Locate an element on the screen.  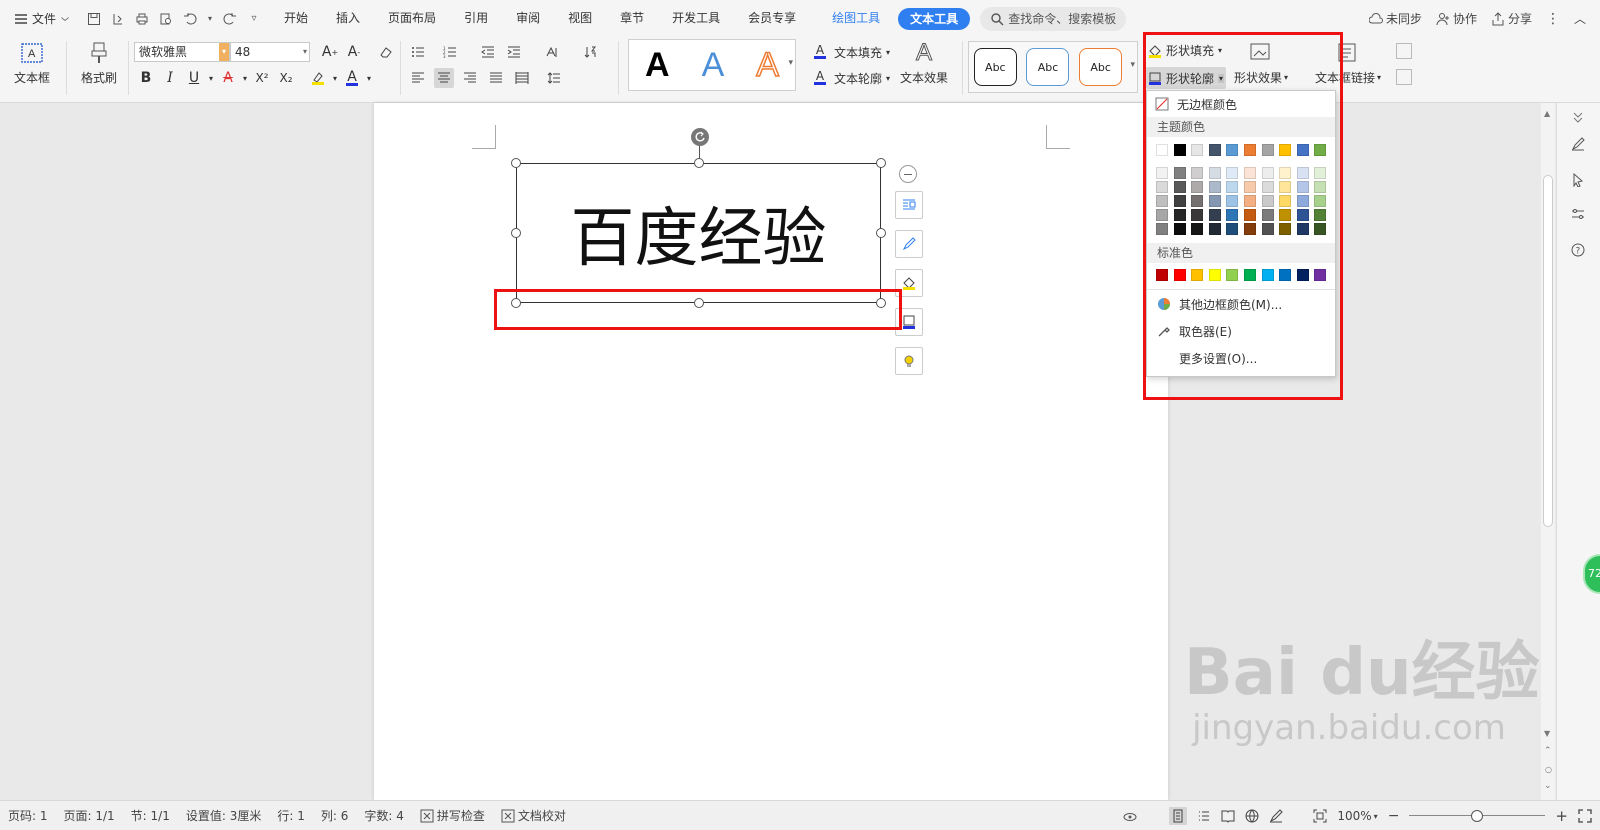
zoom-dropdown-icon: ▾ is located at coordinates (1376, 816).